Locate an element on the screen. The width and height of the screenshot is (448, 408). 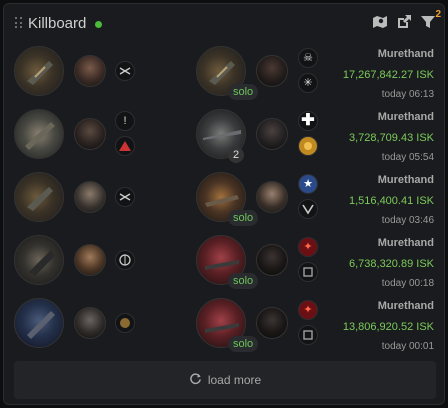
load-more-label: load more is located at coordinates (234, 380).